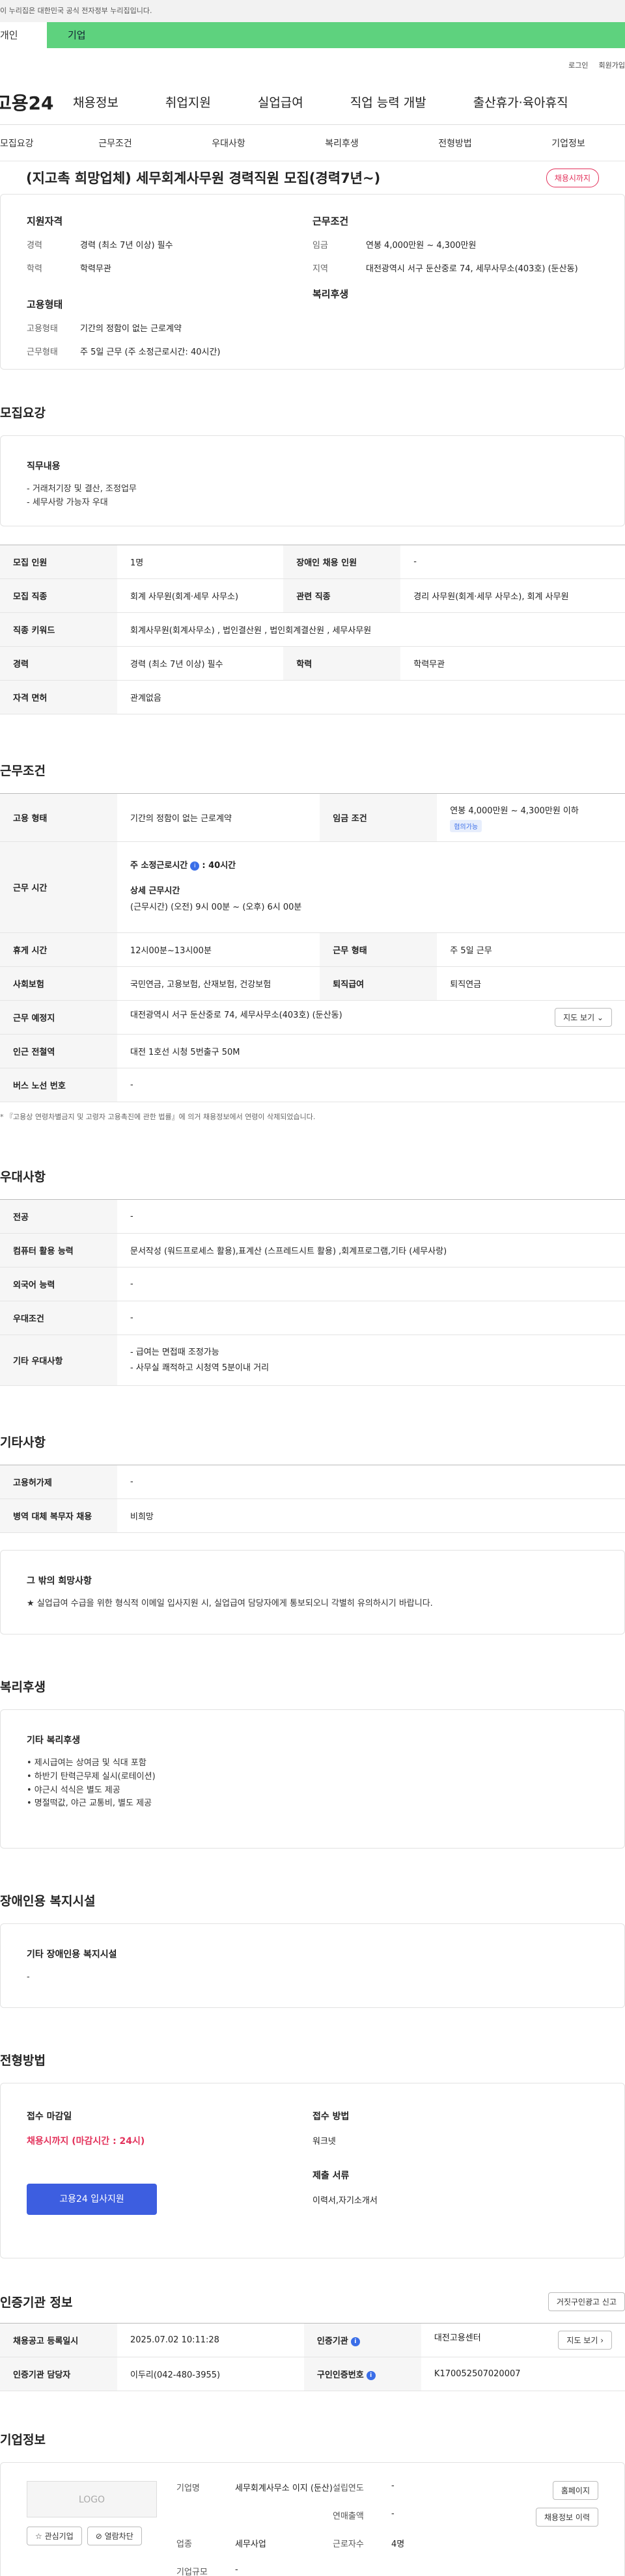 The width and height of the screenshot is (625, 2576). Describe the element at coordinates (371, 1085) in the screenshot. I see `bus-value: -` at that location.